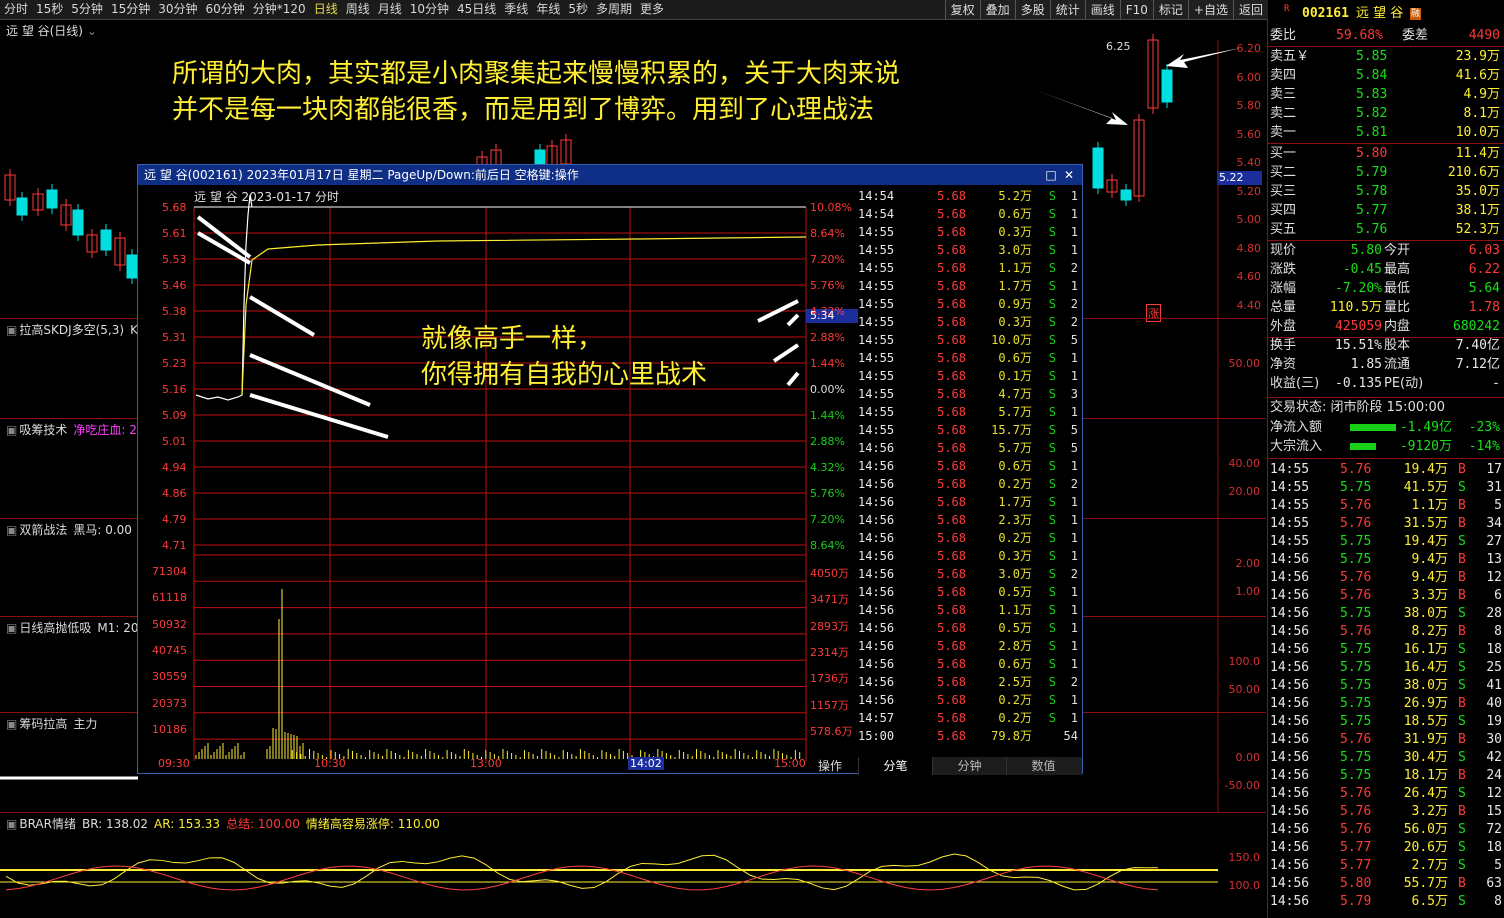 This screenshot has height=918, width=1504. Describe the element at coordinates (429, 9) in the screenshot. I see `period-10: 10分钟` at that location.